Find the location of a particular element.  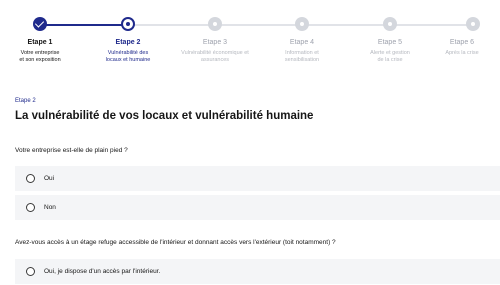

step-description-line: Alerte et gestion is located at coordinates (390, 53).